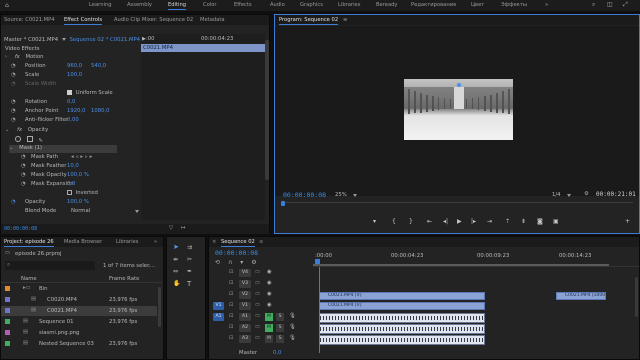 This screenshot has width=640, height=360. Describe the element at coordinates (189, 247) in the screenshot. I see `track-select-tool-icon: ⇉` at that location.